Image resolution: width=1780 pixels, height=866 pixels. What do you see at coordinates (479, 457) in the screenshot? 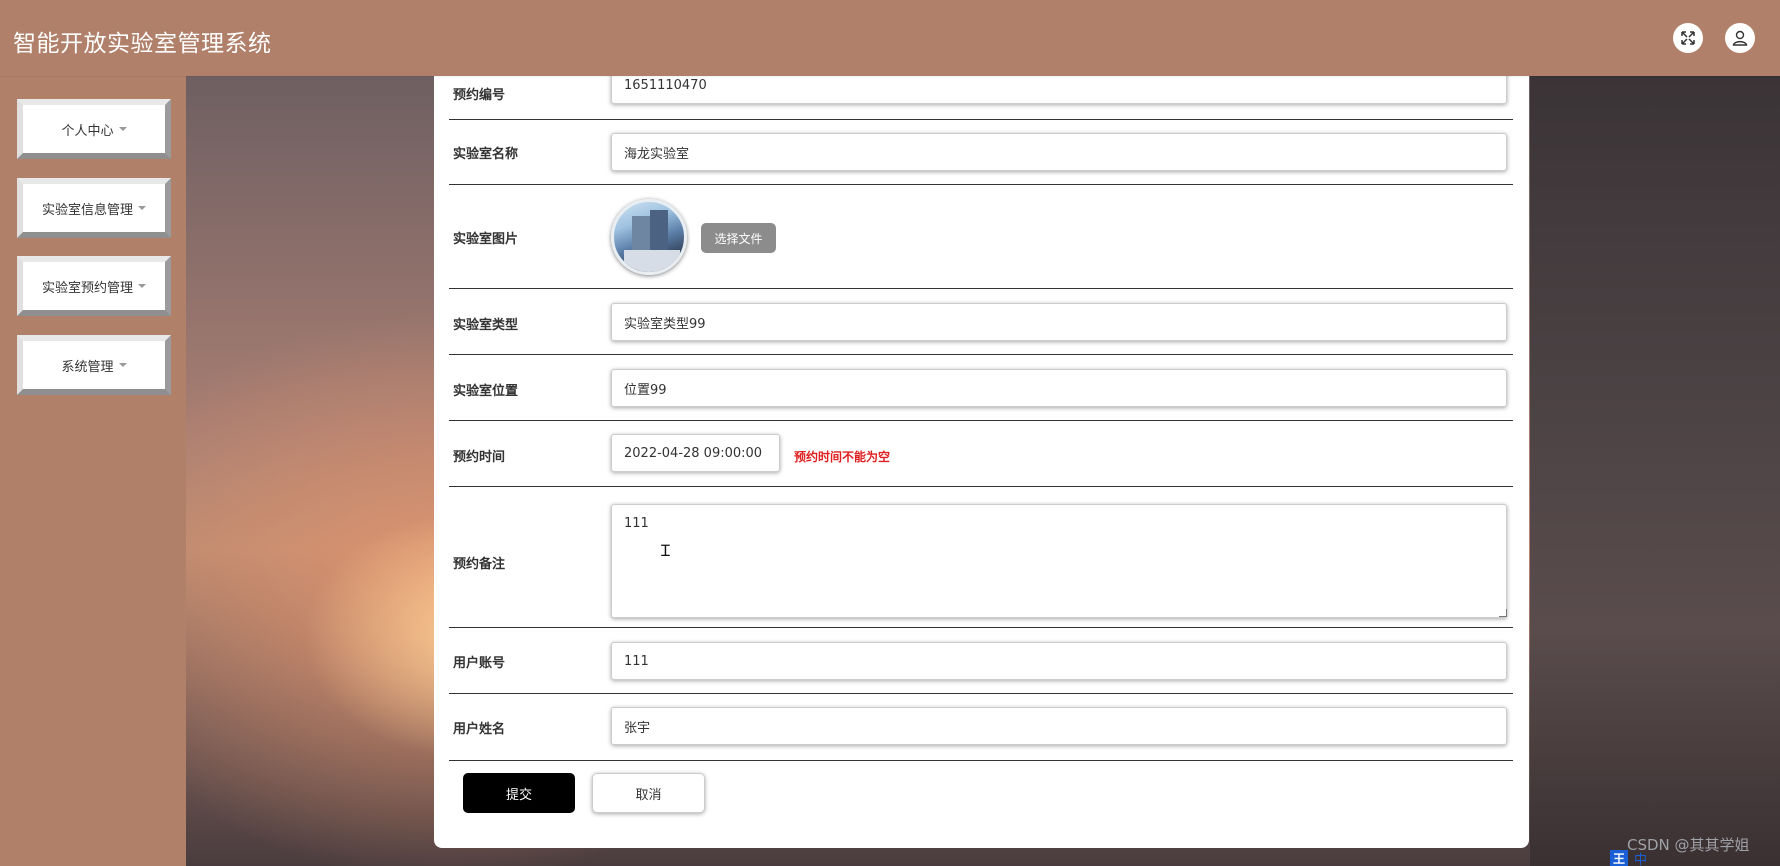
I see `field-label: 预约时间` at bounding box center [479, 457].